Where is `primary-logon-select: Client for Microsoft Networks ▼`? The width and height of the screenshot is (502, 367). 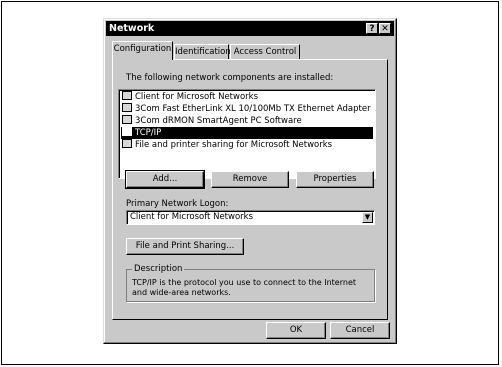
primary-logon-select: Client for Microsoft Networks ▼ is located at coordinates (250, 217).